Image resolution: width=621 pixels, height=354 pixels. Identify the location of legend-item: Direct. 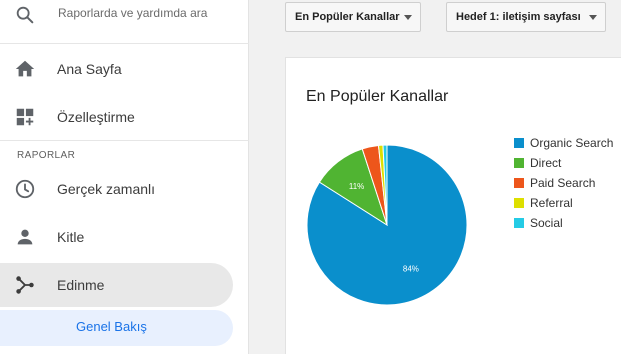
(563, 163).